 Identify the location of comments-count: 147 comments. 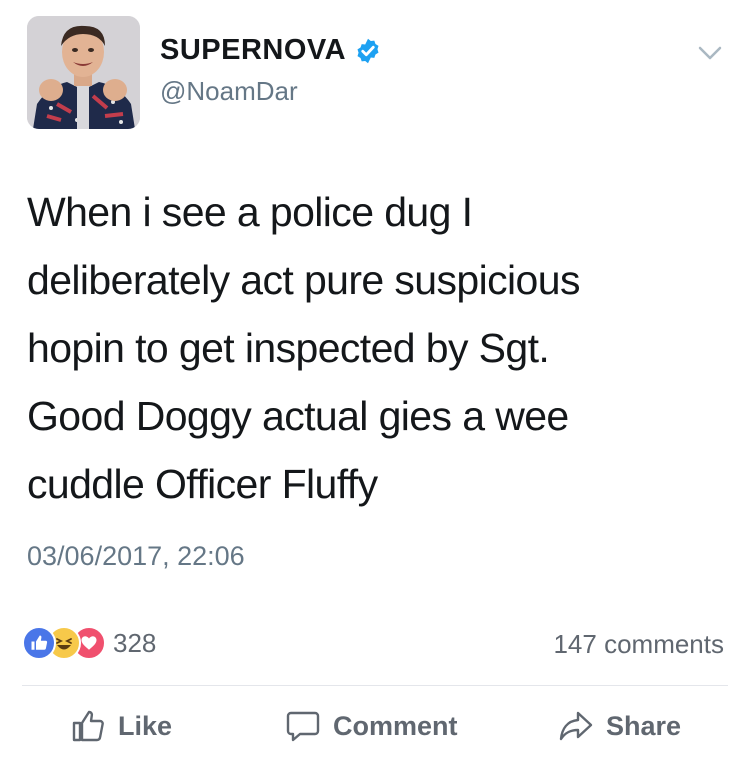
(638, 644).